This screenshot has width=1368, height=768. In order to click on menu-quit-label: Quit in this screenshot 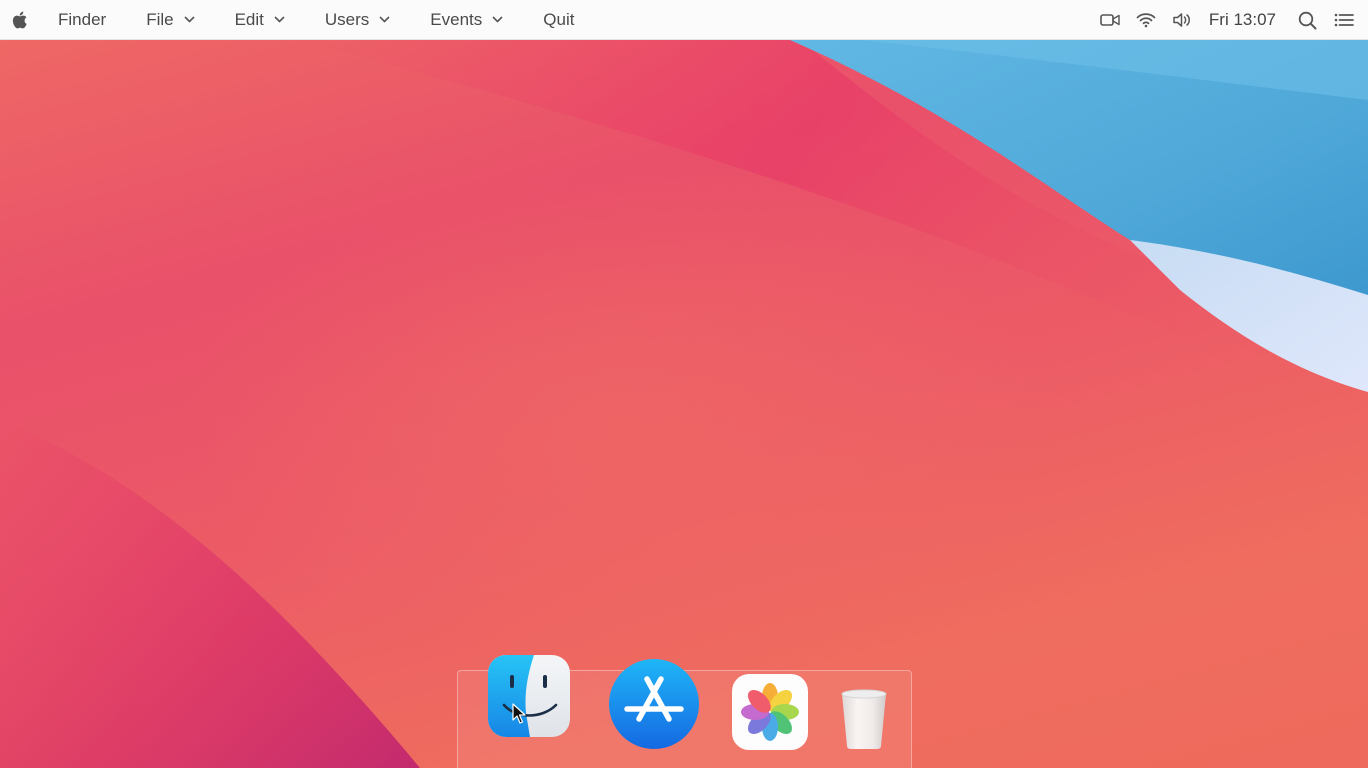, I will do `click(559, 19)`.